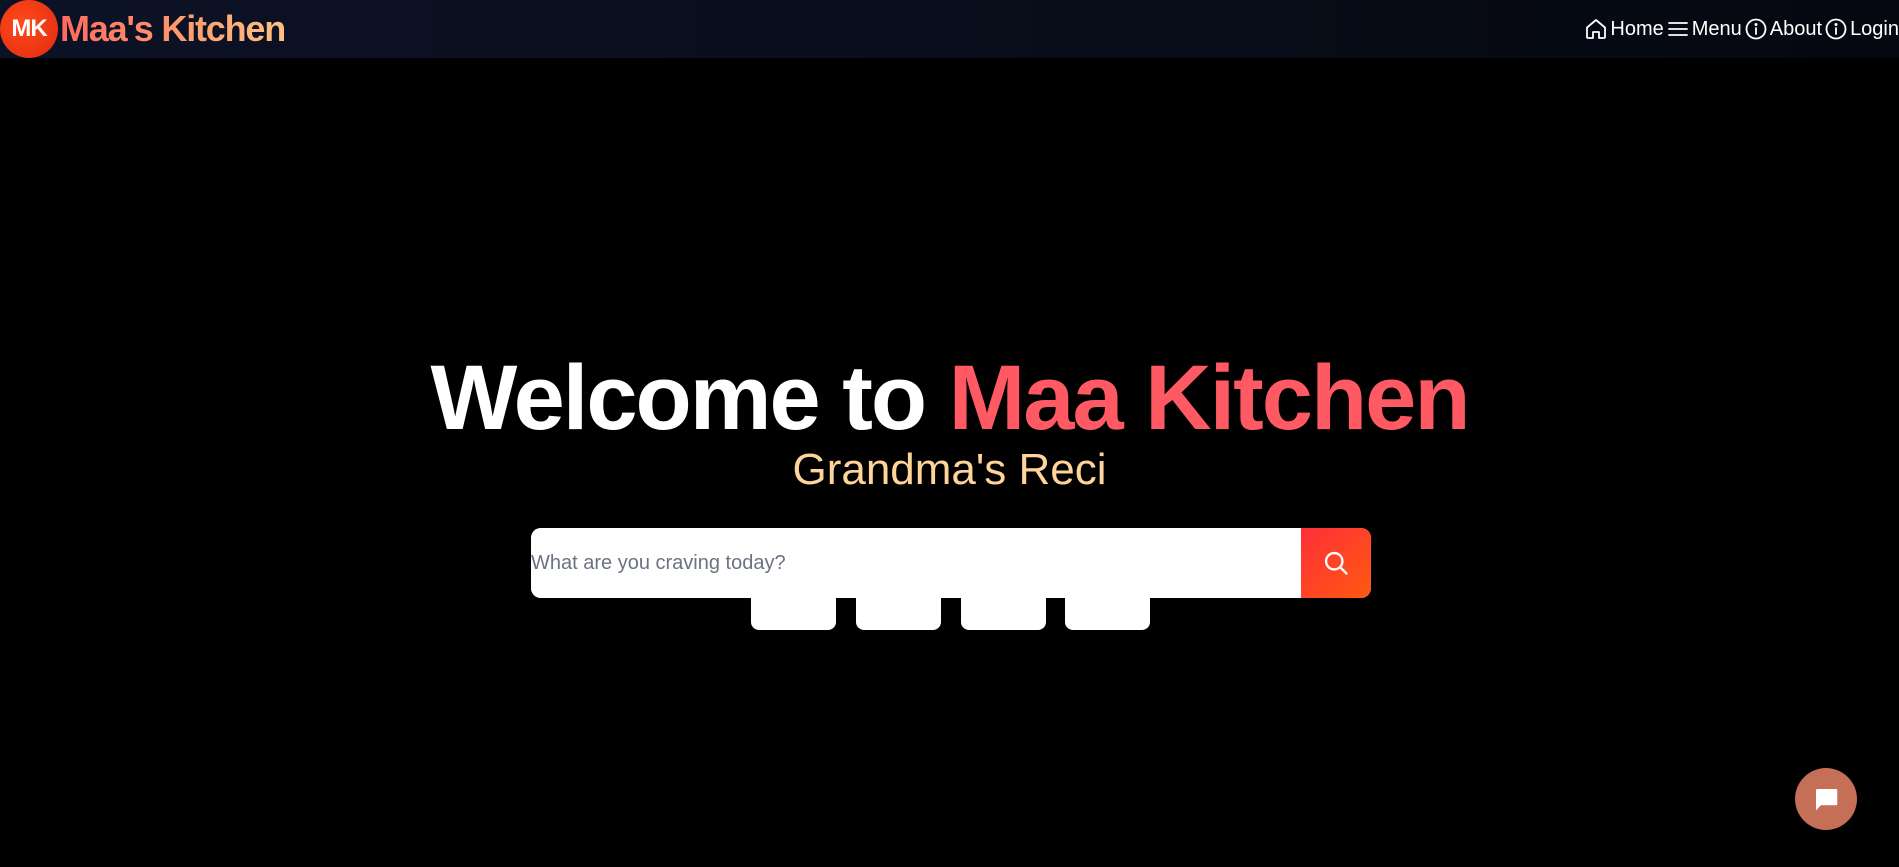 This screenshot has width=1899, height=867. I want to click on brand-badge: MK, so click(29, 29).